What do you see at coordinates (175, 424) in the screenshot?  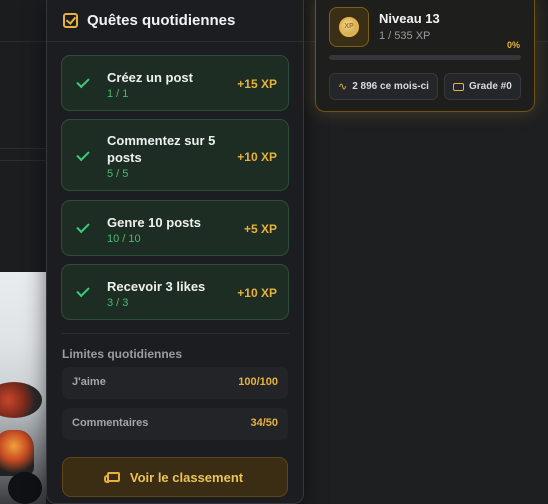 I see `limit-row-comments: Commentaires 34/50` at bounding box center [175, 424].